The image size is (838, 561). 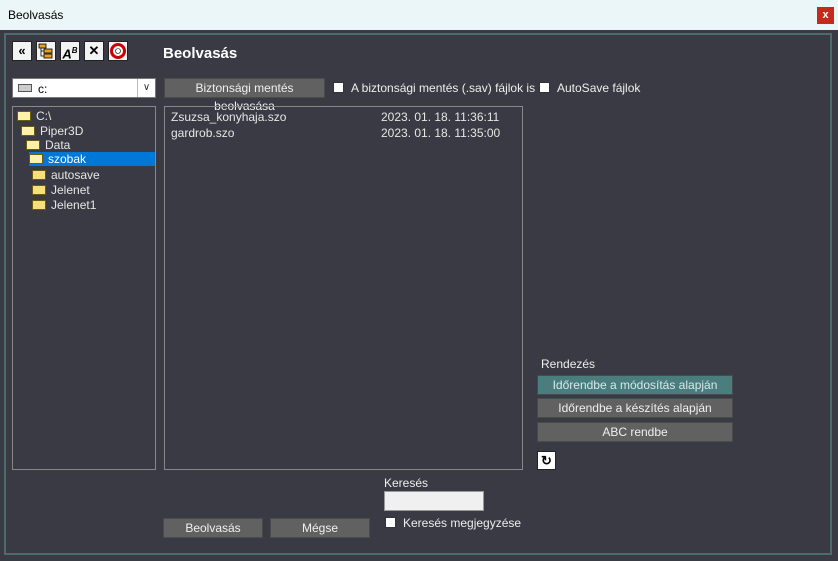 I want to click on double-chevron-left-icon: «, so click(x=22, y=51).